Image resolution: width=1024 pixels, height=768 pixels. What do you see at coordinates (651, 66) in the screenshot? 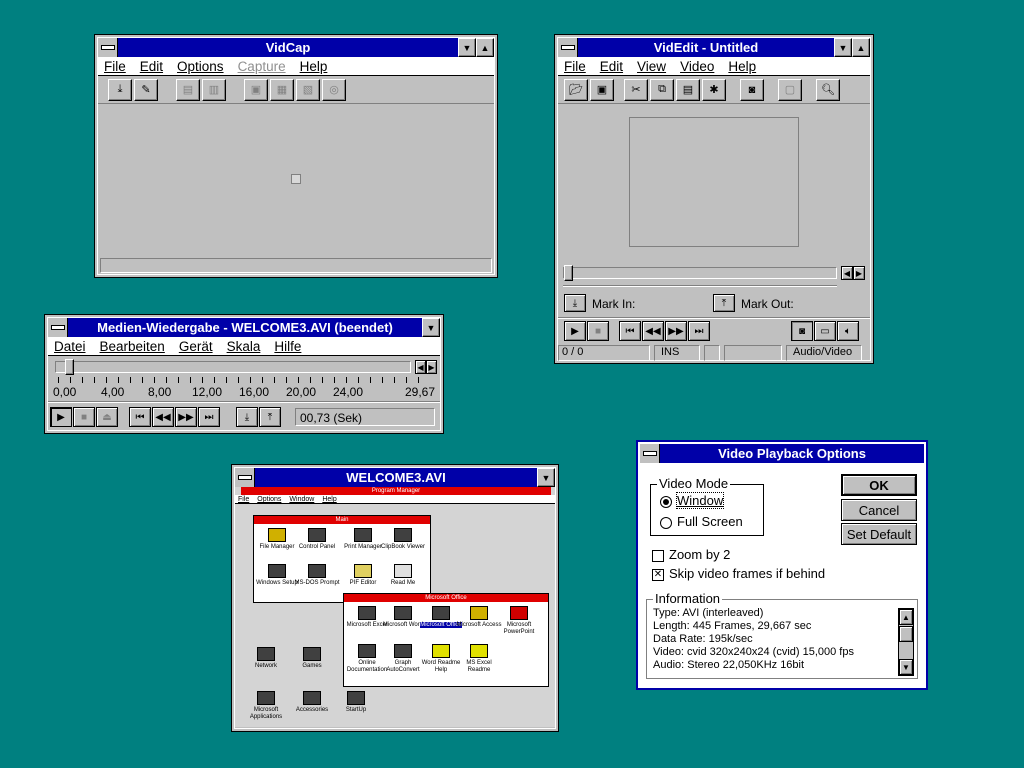
I see `menu-view: View` at bounding box center [651, 66].